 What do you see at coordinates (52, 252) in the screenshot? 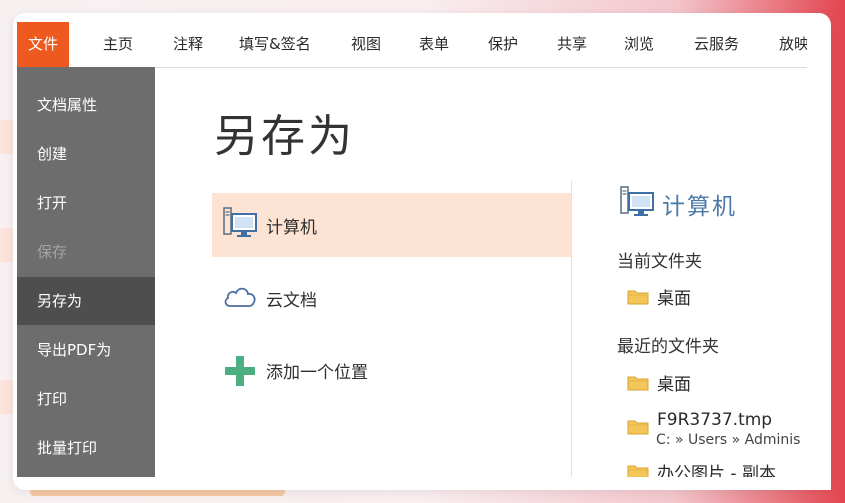
I see `sidebar-item-save: 保存` at bounding box center [52, 252].